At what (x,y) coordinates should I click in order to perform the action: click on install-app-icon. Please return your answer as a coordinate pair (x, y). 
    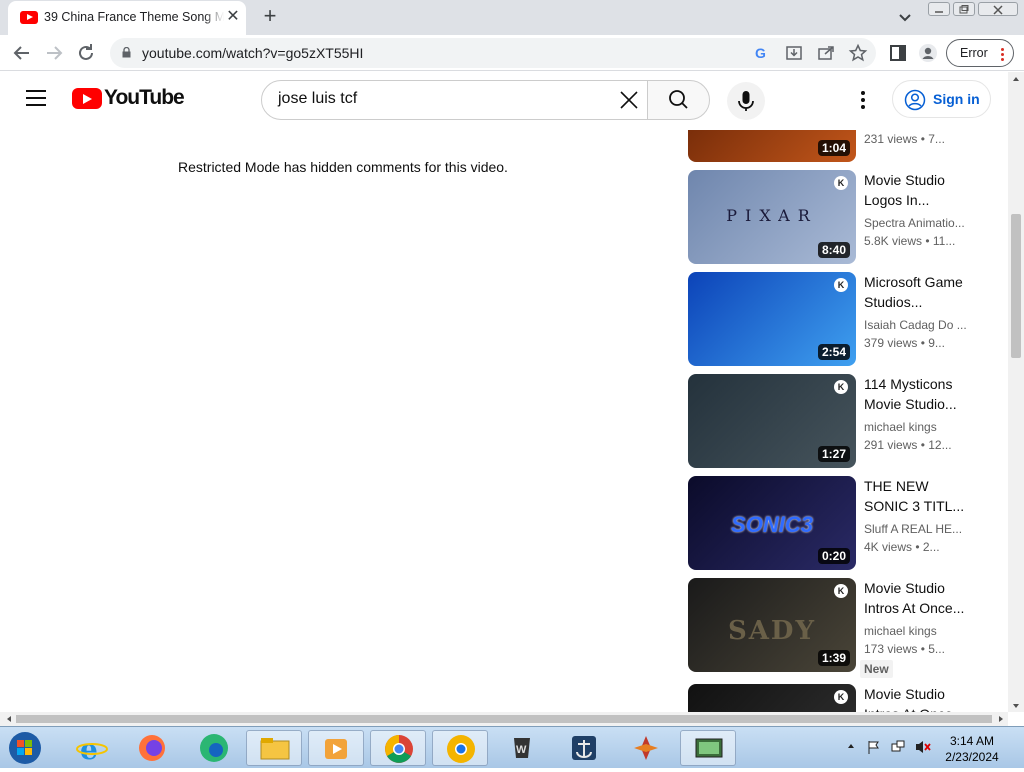
    Looking at the image, I should click on (794, 53).